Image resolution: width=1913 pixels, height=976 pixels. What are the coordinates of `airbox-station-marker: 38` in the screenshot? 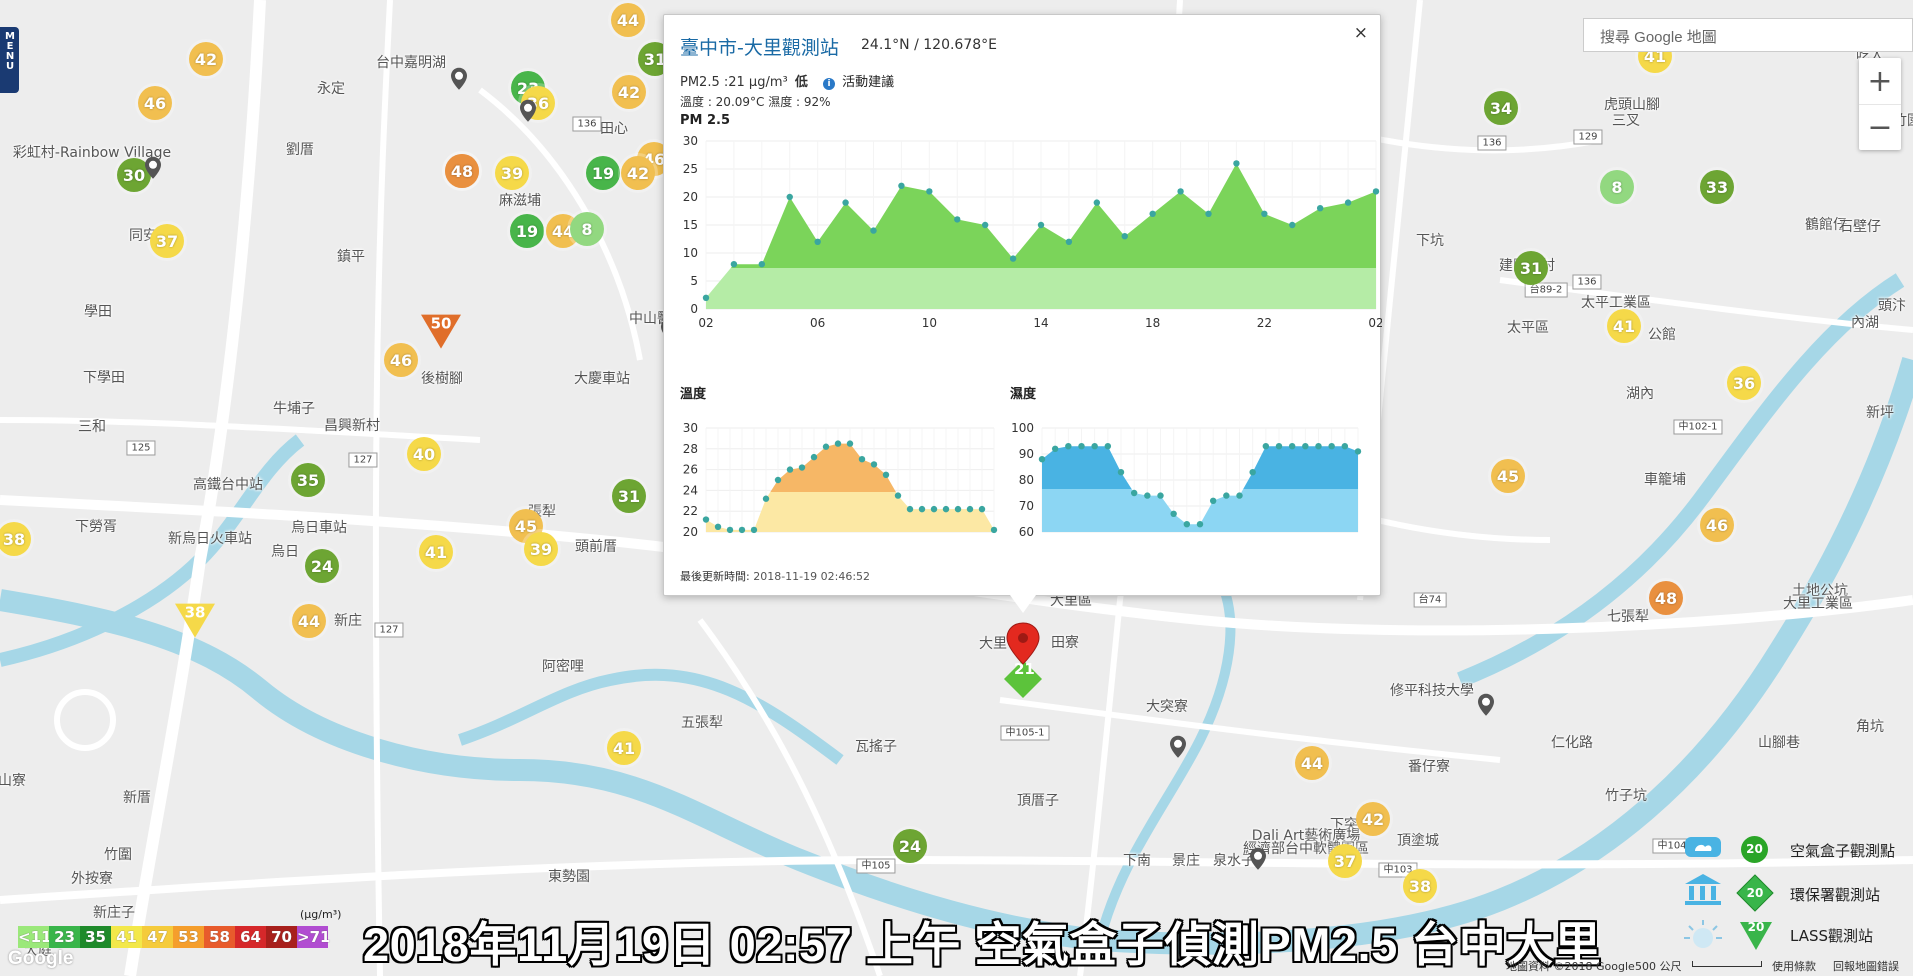 It's located at (1420, 886).